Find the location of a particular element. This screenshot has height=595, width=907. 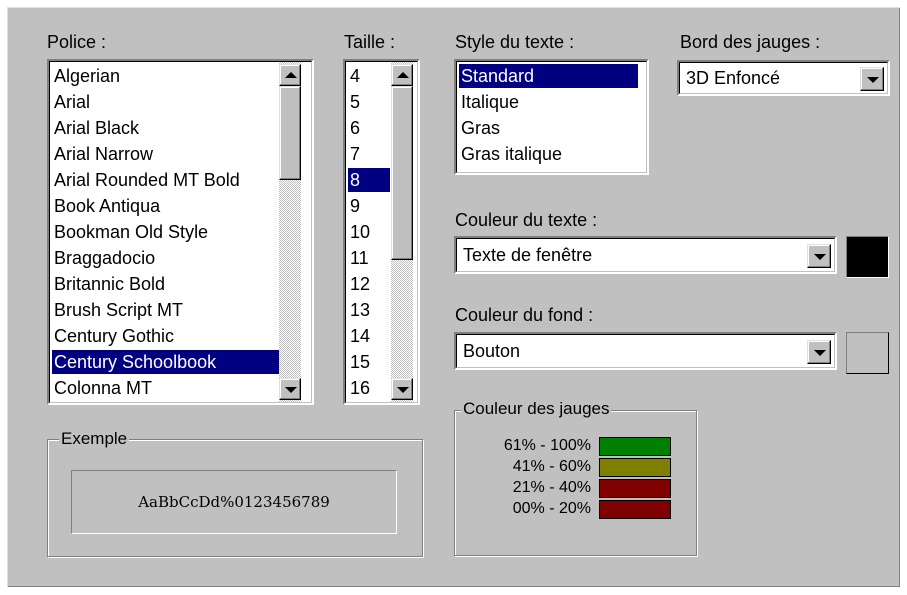

text-color-dropdown-button is located at coordinates (819, 256).